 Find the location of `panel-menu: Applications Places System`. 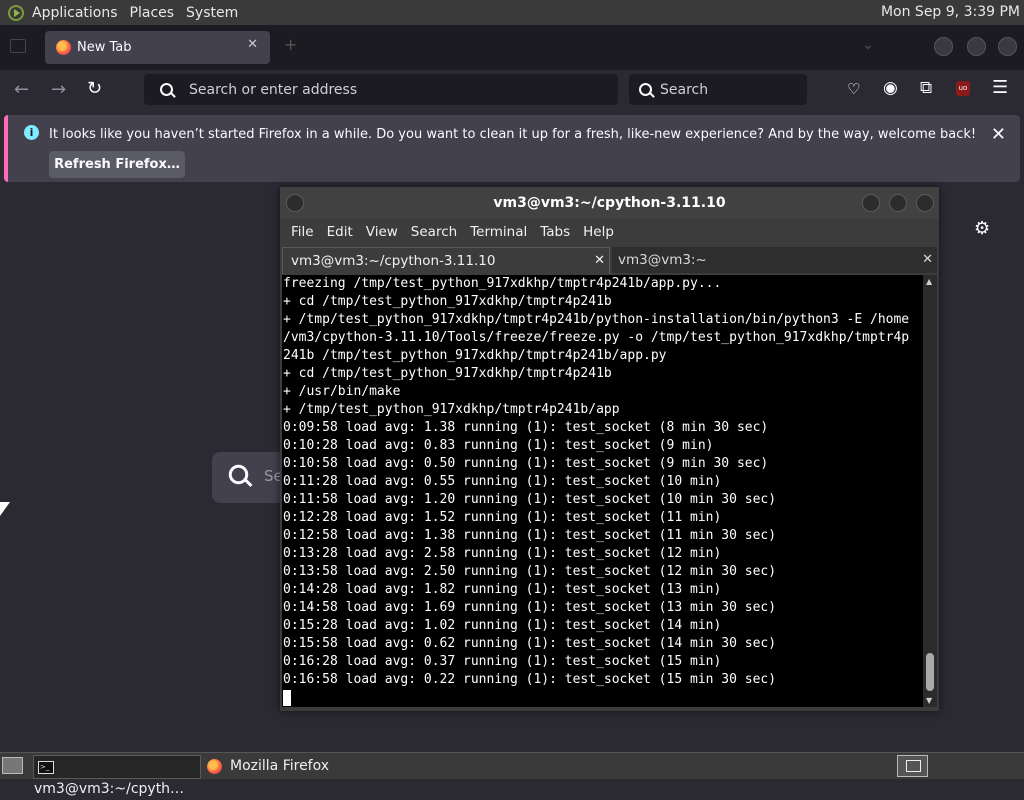

panel-menu: Applications Places System is located at coordinates (127, 12).